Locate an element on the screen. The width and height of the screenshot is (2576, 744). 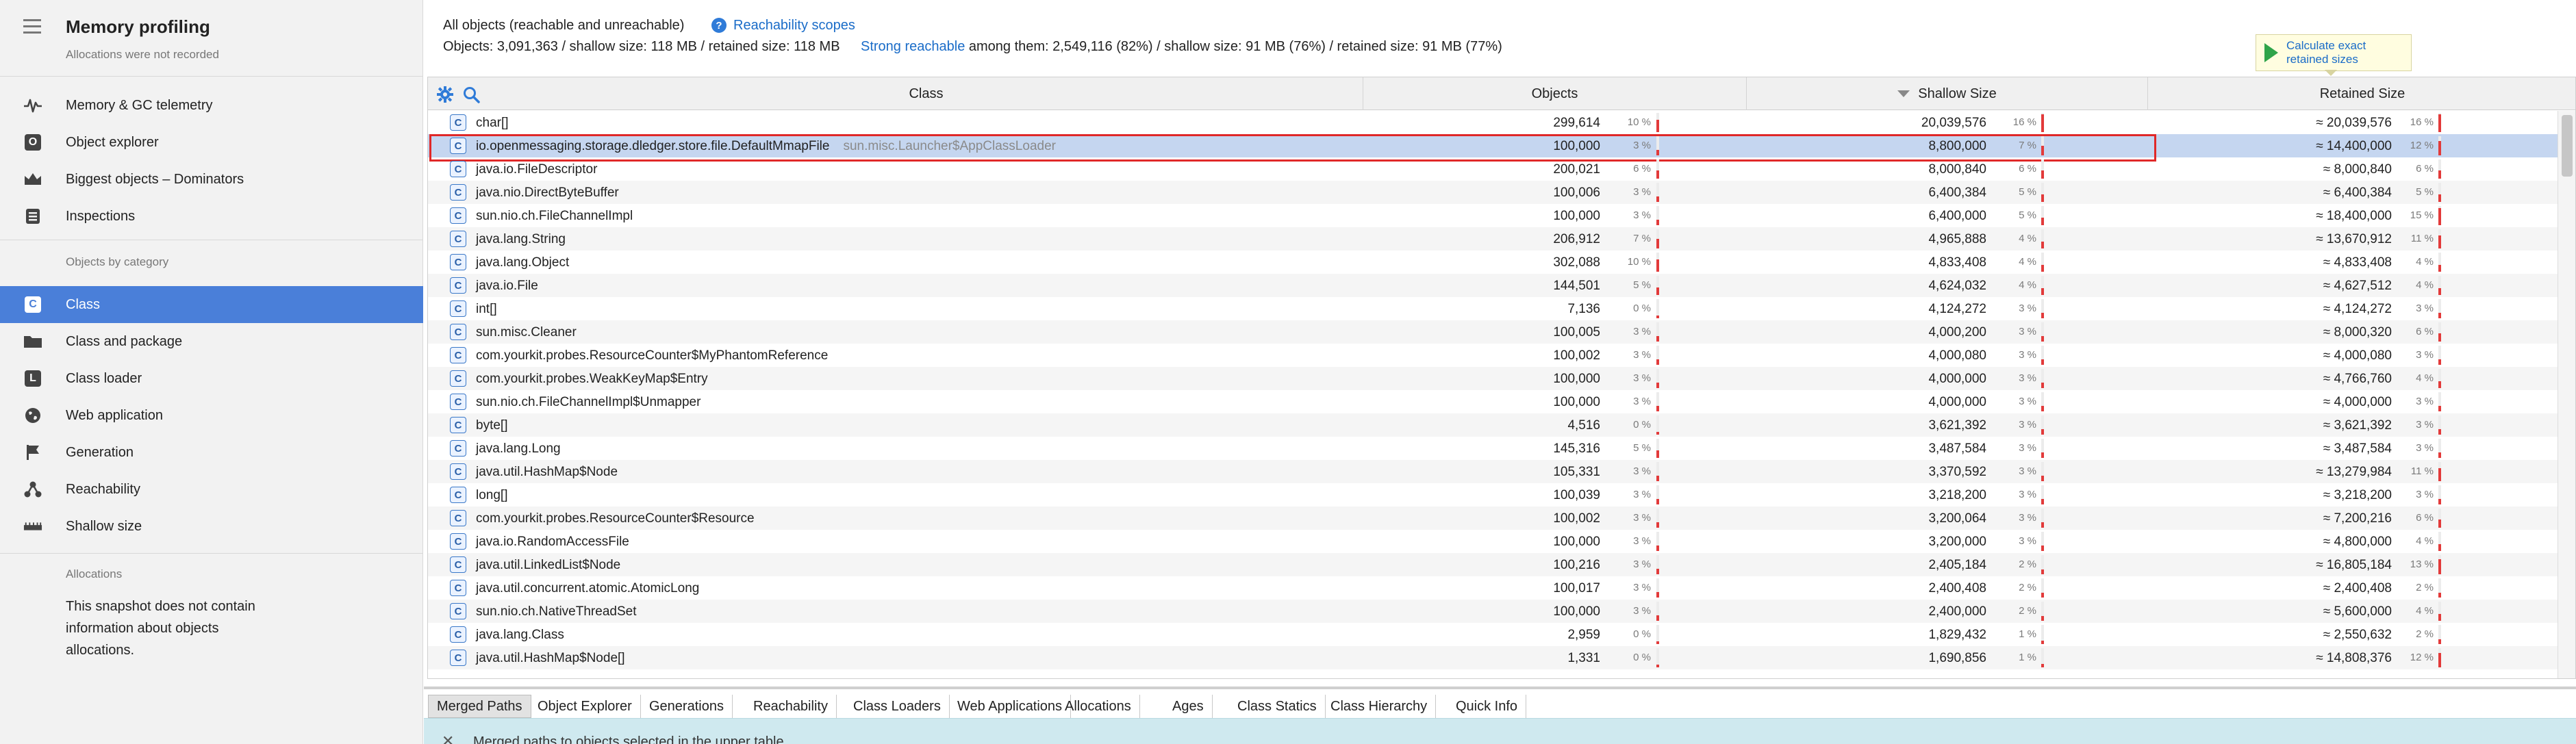
sidebar-item-inspections: Inspections is located at coordinates (212, 216).